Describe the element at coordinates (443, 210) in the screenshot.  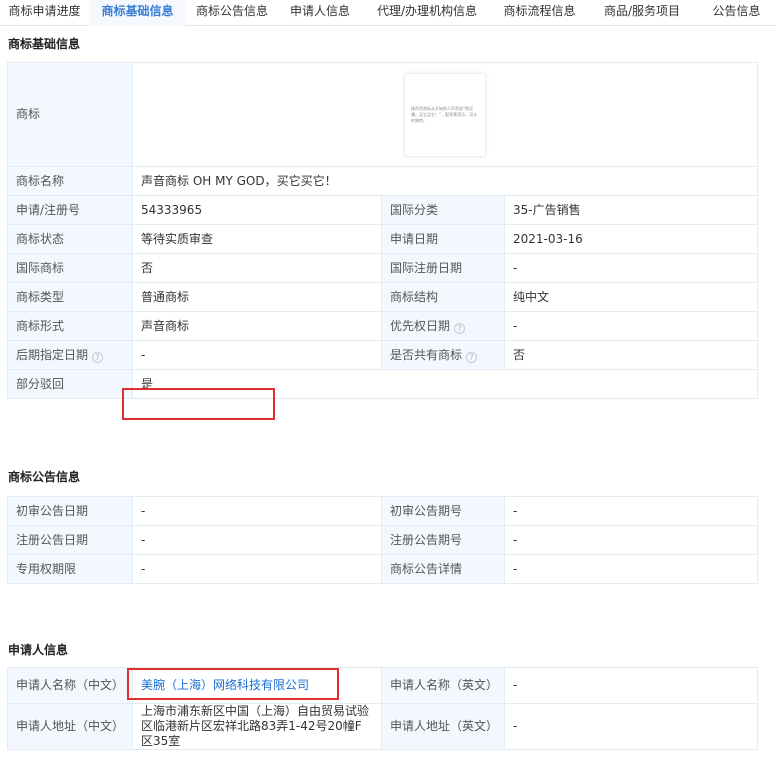
I see `intl-class-label: 国际分类` at that location.